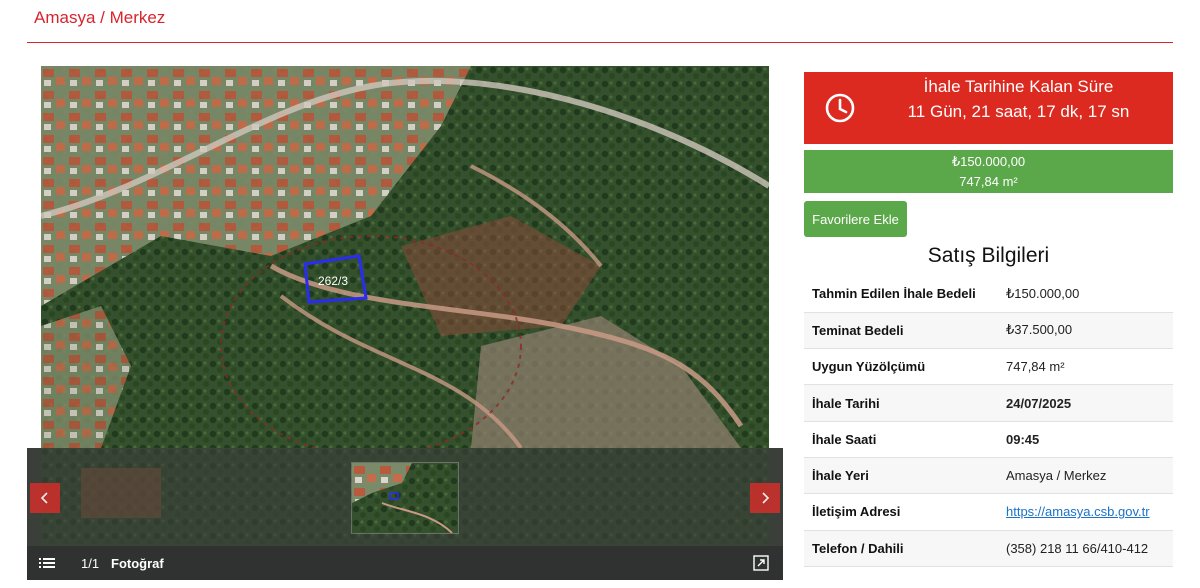 The height and width of the screenshot is (588, 1200). I want to click on thumbnail-image, so click(405, 498).